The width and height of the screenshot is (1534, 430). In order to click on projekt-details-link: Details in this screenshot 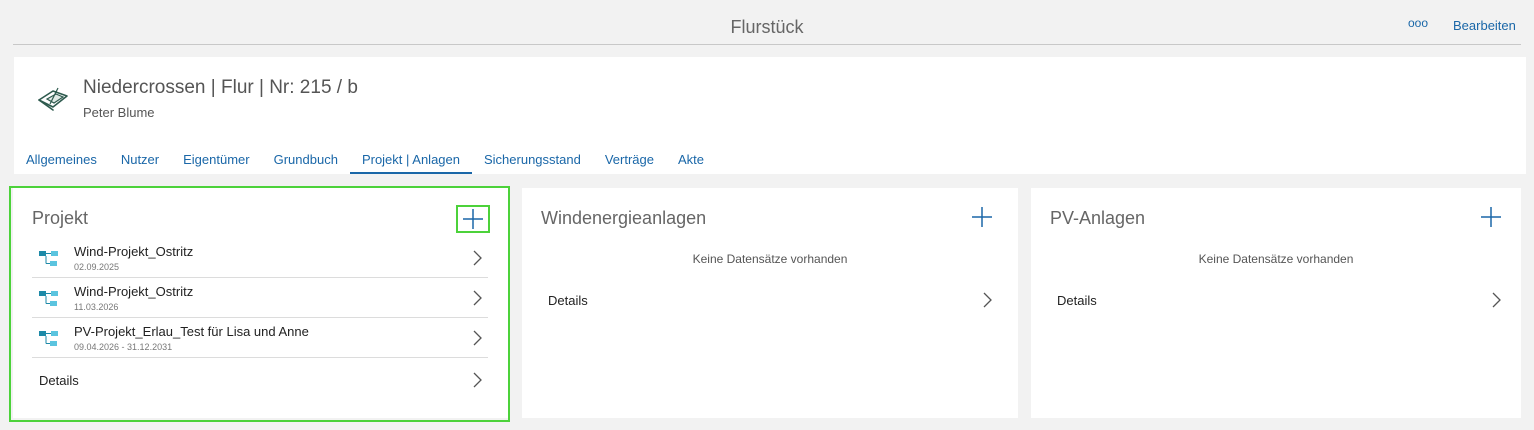, I will do `click(260, 380)`.